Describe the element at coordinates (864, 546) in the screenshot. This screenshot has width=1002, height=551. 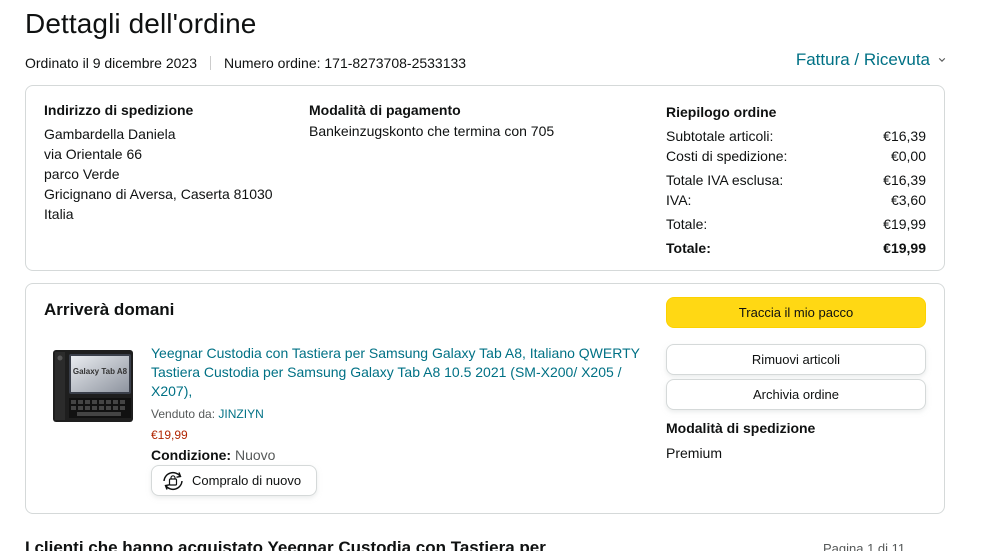
I see `carousel-page-count: Pagina 1 di 11` at that location.